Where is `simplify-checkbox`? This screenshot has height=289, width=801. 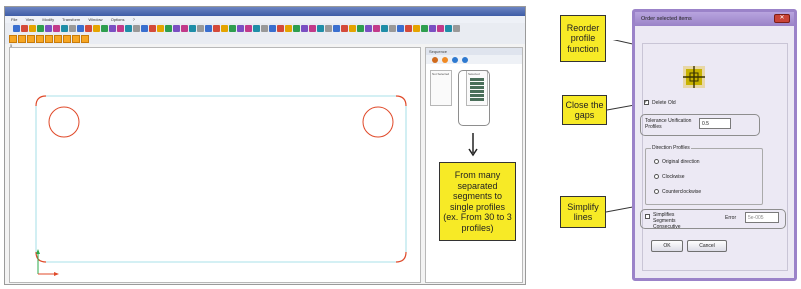 simplify-checkbox is located at coordinates (647, 216).